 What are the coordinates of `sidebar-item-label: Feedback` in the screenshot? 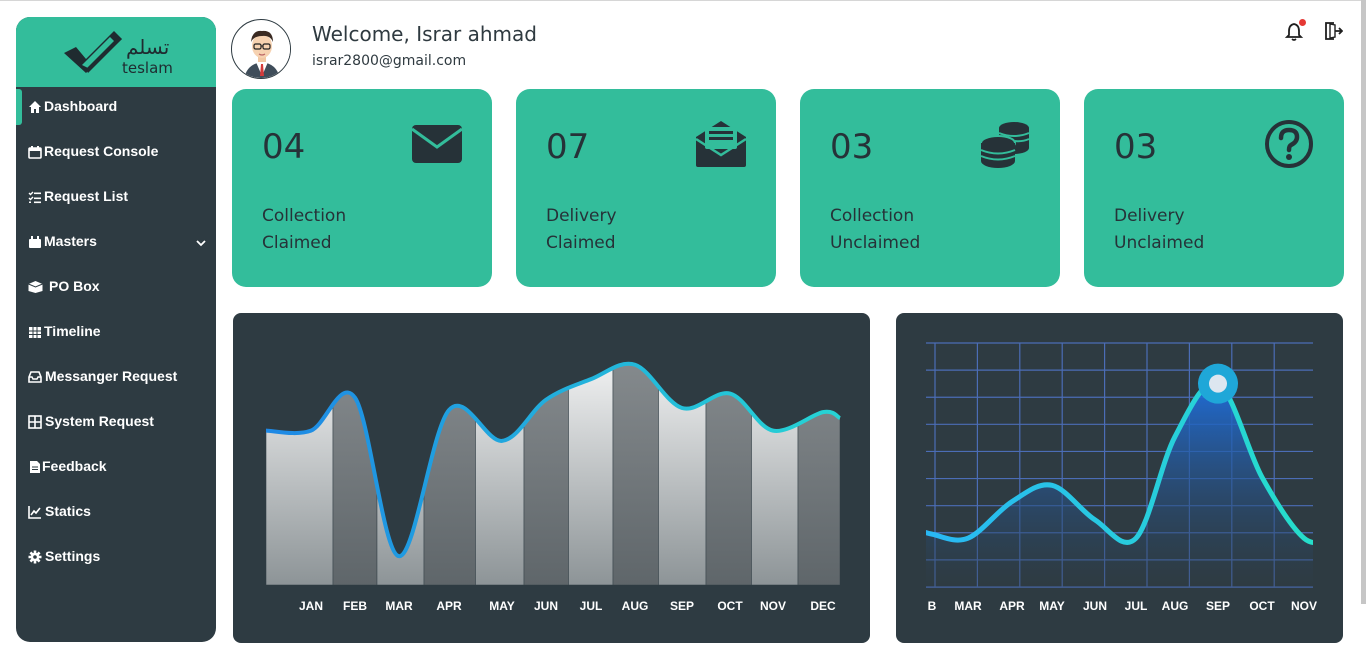 It's located at (74, 466).